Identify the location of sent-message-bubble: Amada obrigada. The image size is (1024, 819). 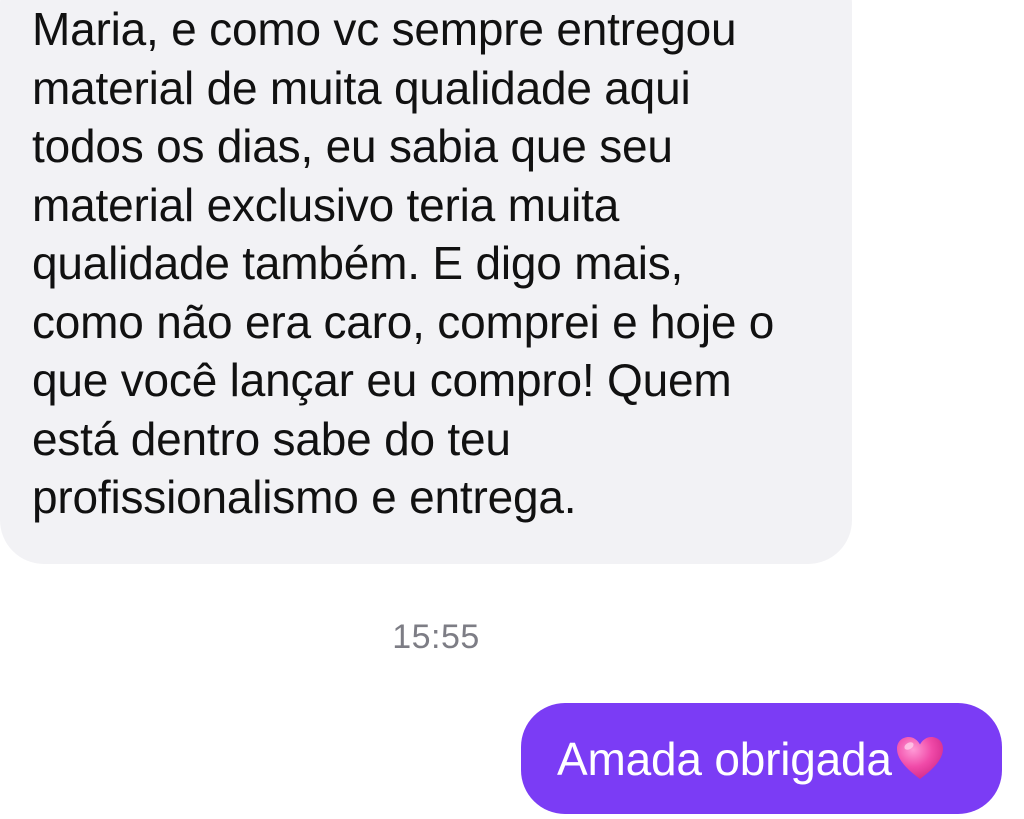
(761, 758).